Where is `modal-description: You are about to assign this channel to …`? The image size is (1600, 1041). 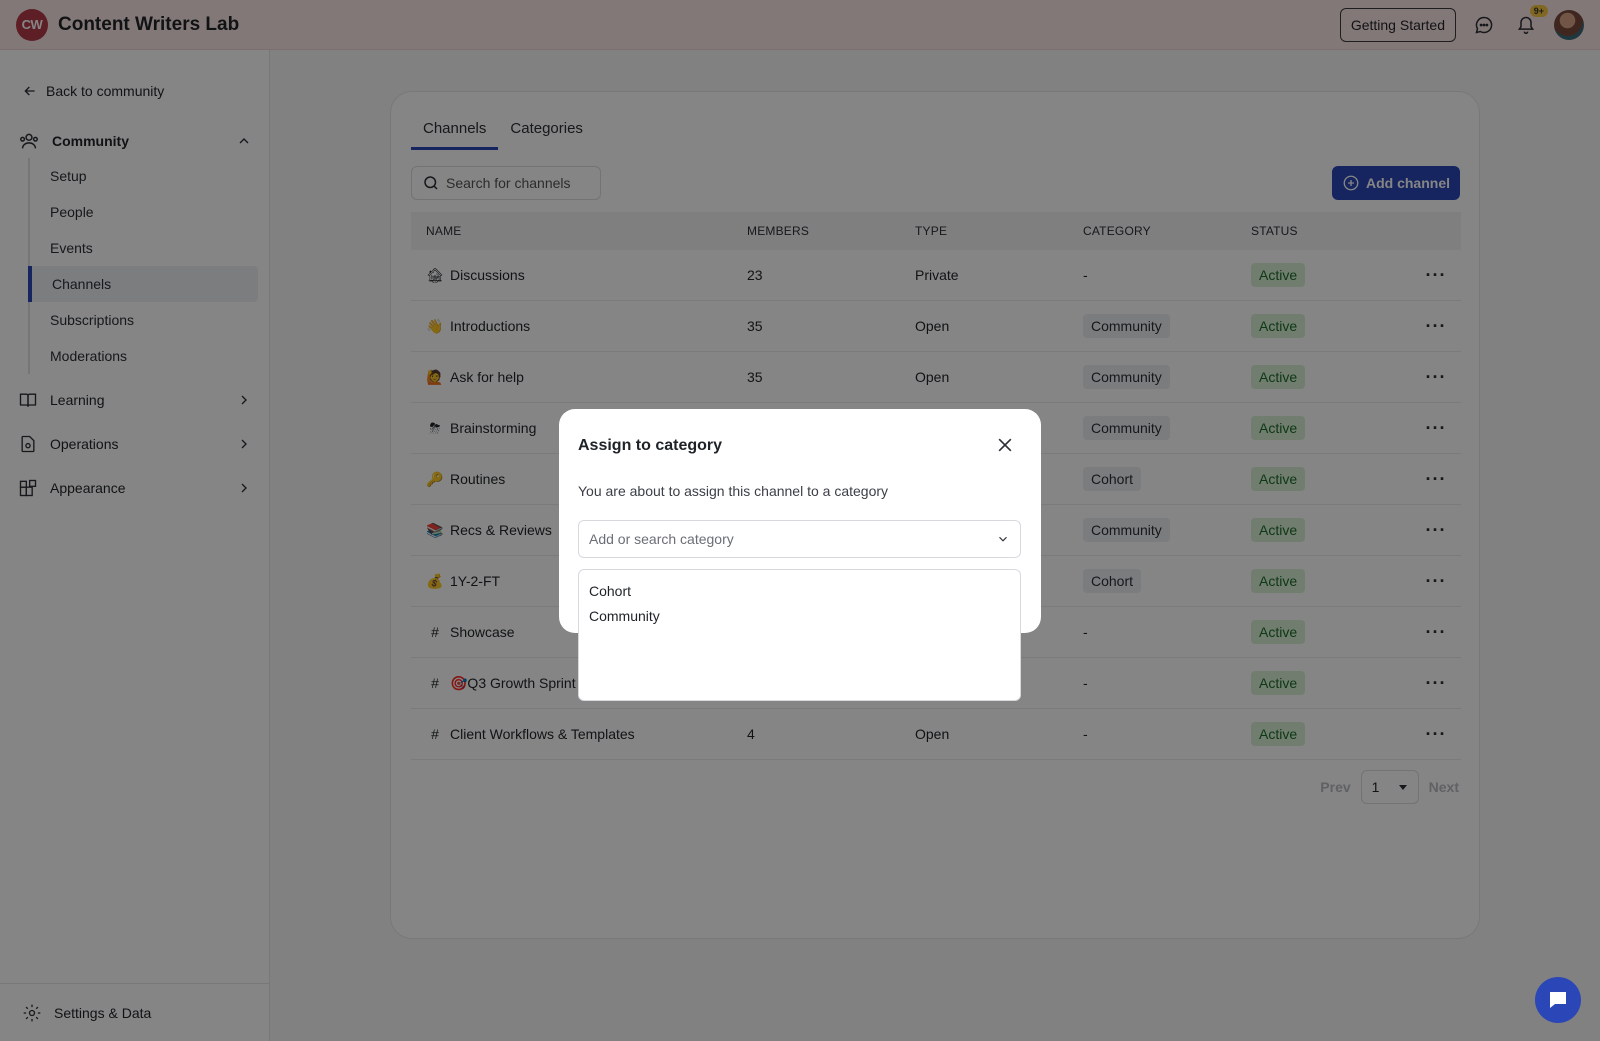 modal-description: You are about to assign this channel to … is located at coordinates (733, 491).